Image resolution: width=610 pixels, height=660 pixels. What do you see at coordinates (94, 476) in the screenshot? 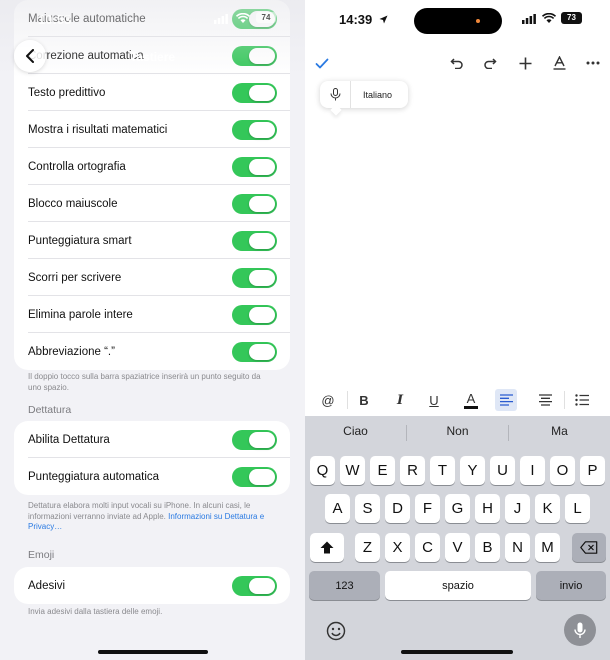
I see `setting-label: Punteggiatura automatica` at bounding box center [94, 476].